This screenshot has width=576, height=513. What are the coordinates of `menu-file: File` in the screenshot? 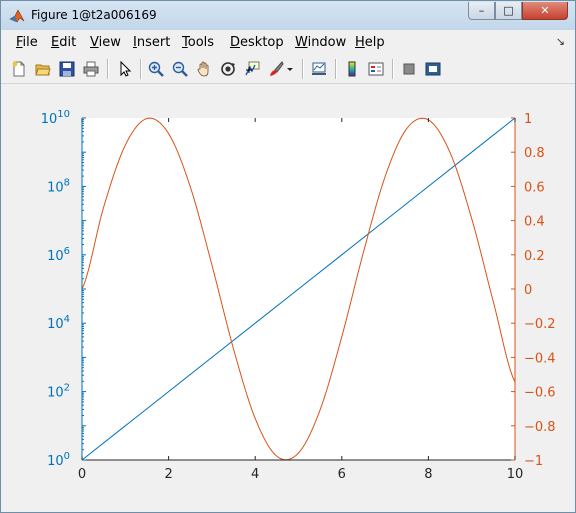 It's located at (27, 42).